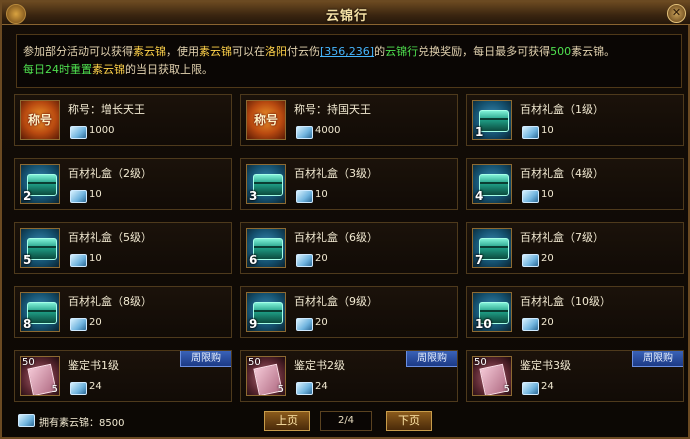 This screenshot has height=439, width=690. What do you see at coordinates (123, 312) in the screenshot?
I see `item-card: 8 百材礼盒（8级） 20` at bounding box center [123, 312].